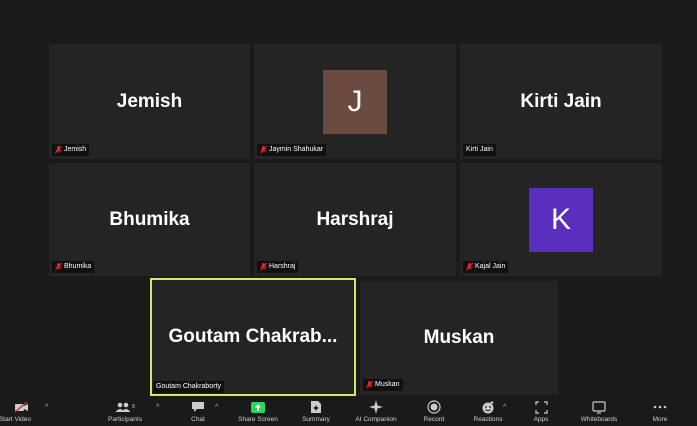 This screenshot has height=426, width=697. I want to click on video-tile-kajal: K Kajal Jain, so click(561, 219).